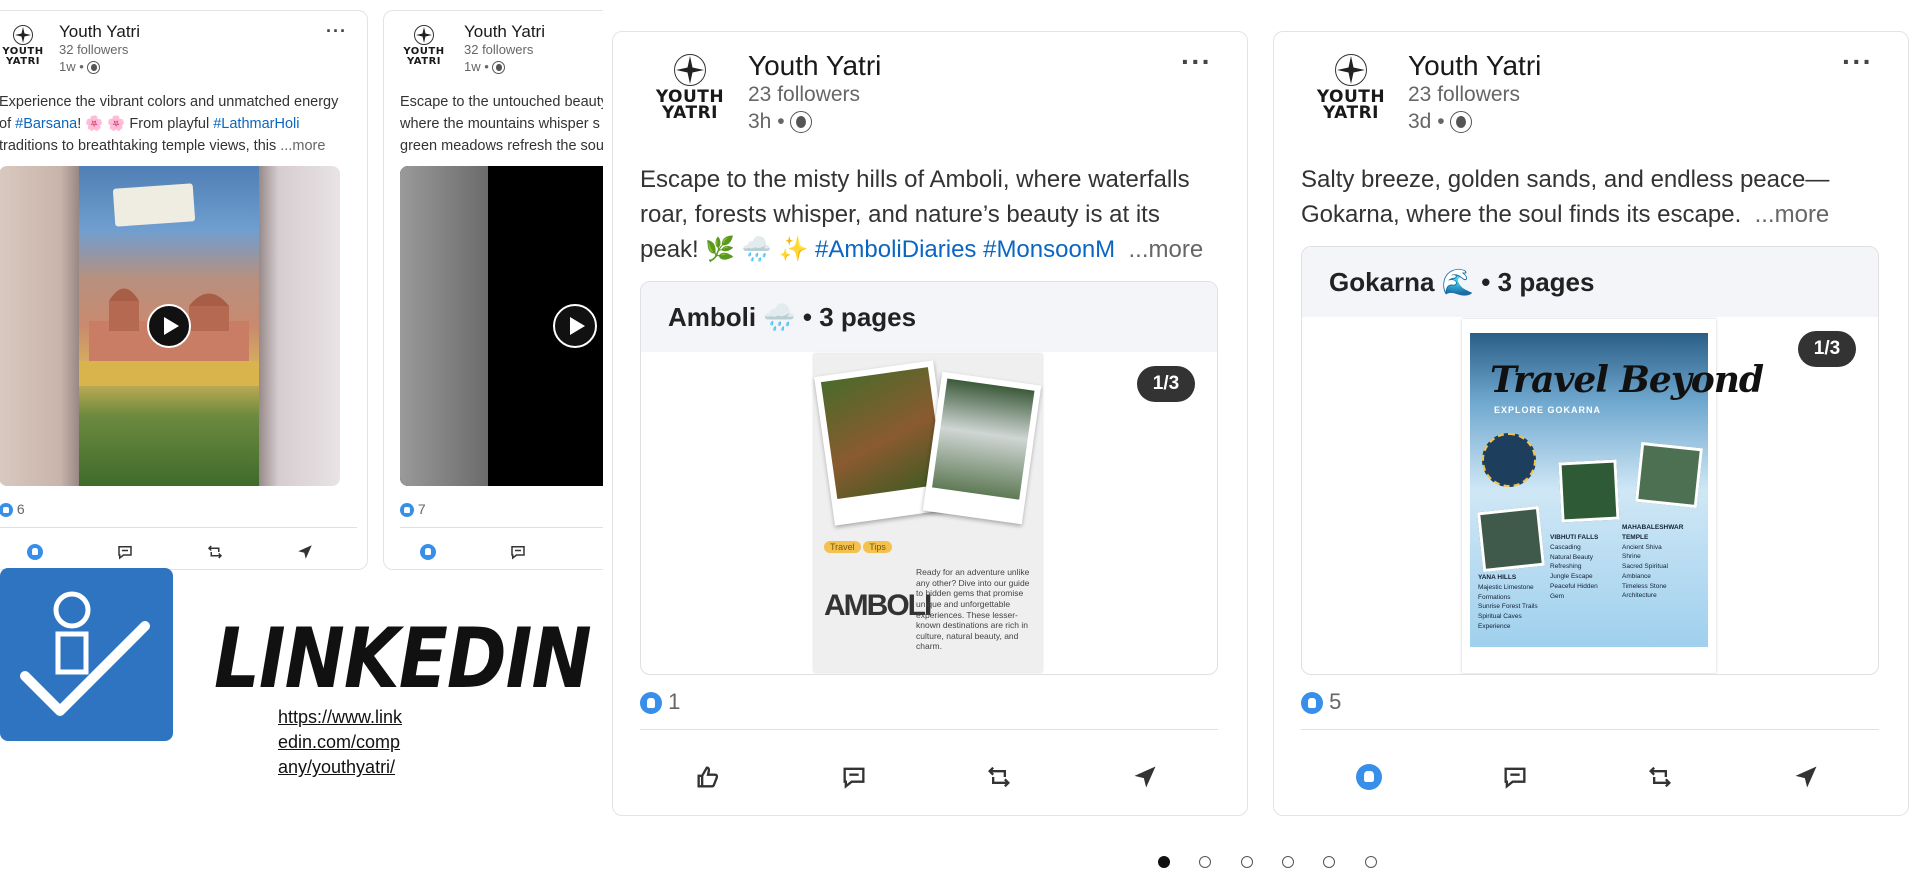 This screenshot has width=1920, height=891. What do you see at coordinates (1636, 576) in the screenshot?
I see `poster-col-item: Ambiance` at bounding box center [1636, 576].